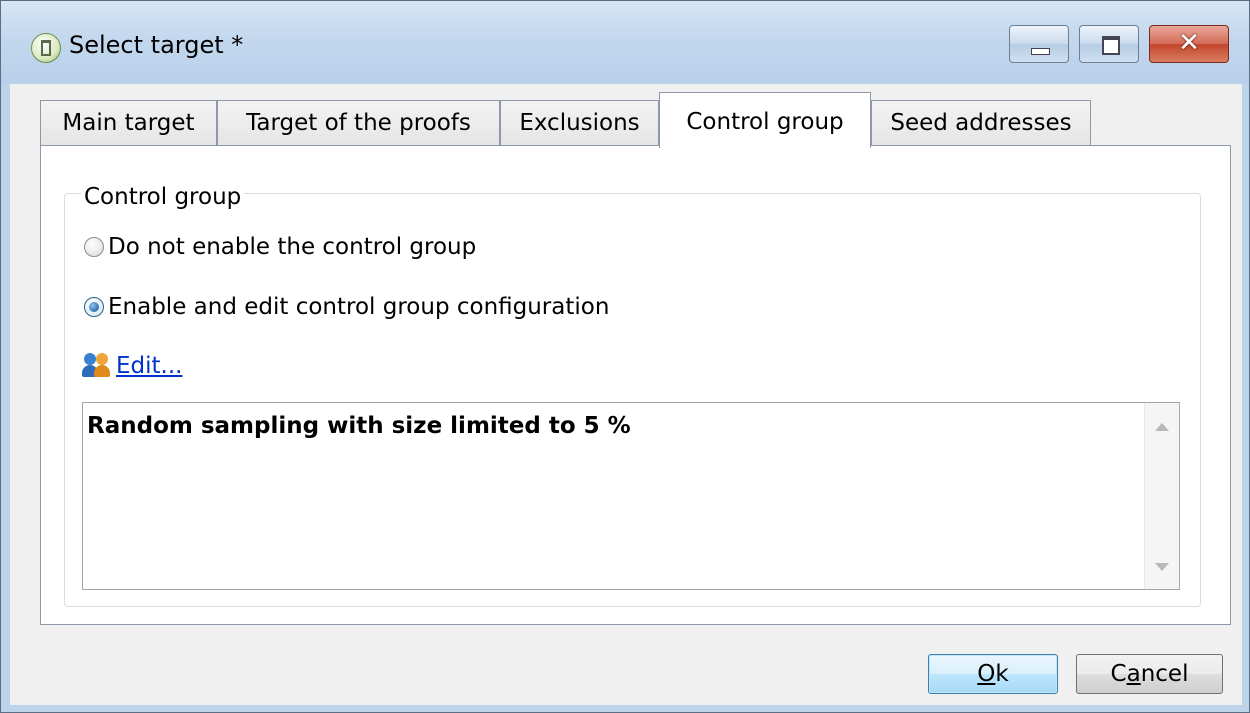 Image resolution: width=1250 pixels, height=713 pixels. I want to click on scroll-down-icon, so click(1162, 567).